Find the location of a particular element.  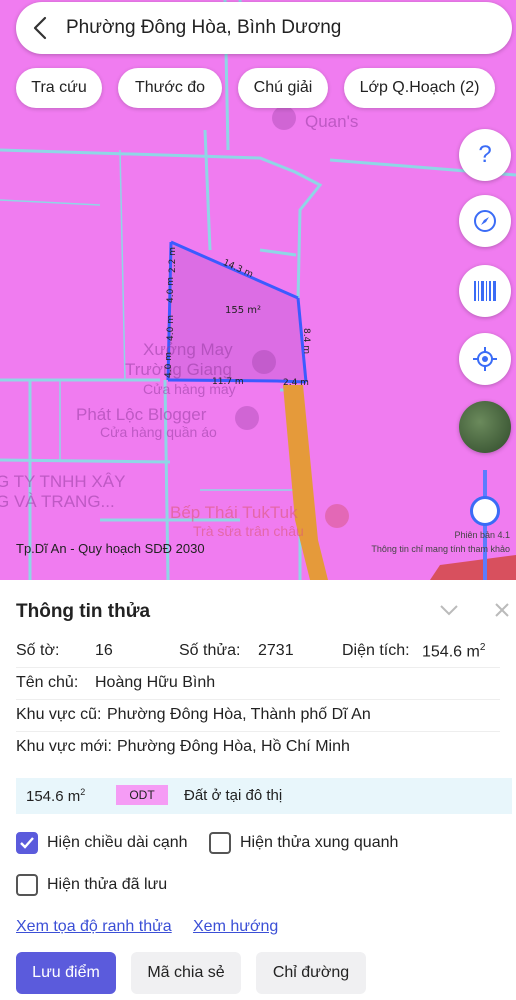

help-icon: ? is located at coordinates (485, 154).